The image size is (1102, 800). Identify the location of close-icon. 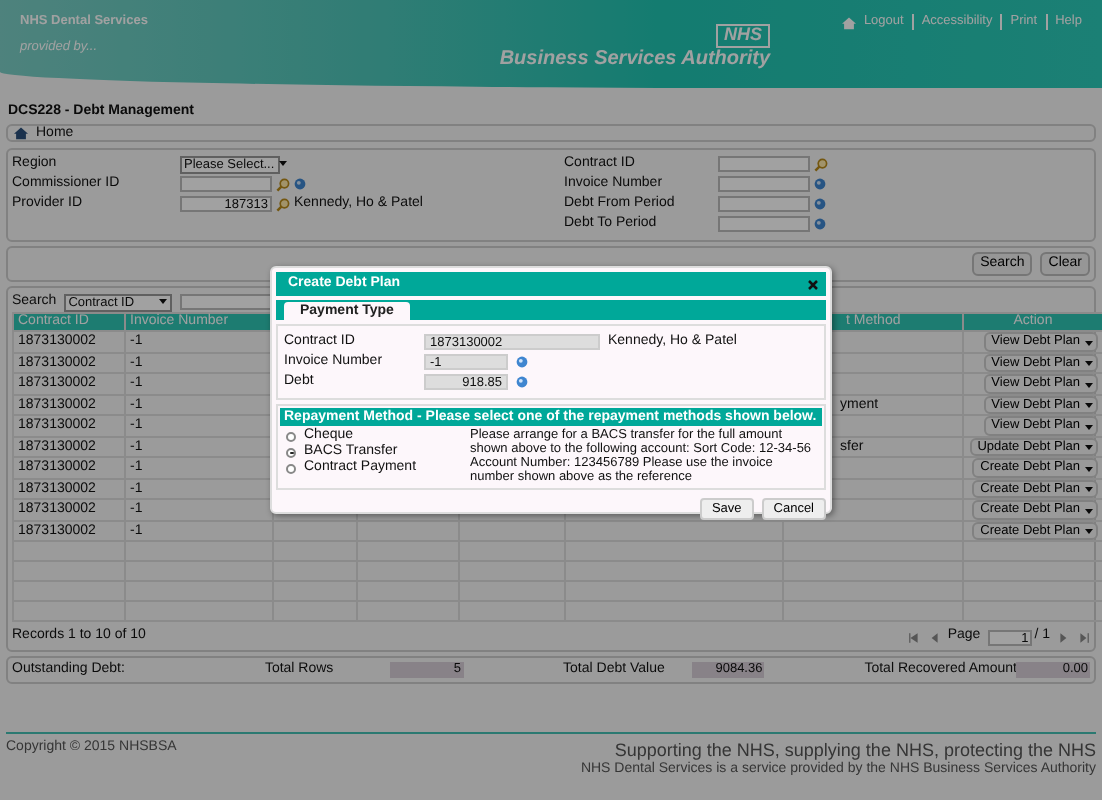
(813, 284).